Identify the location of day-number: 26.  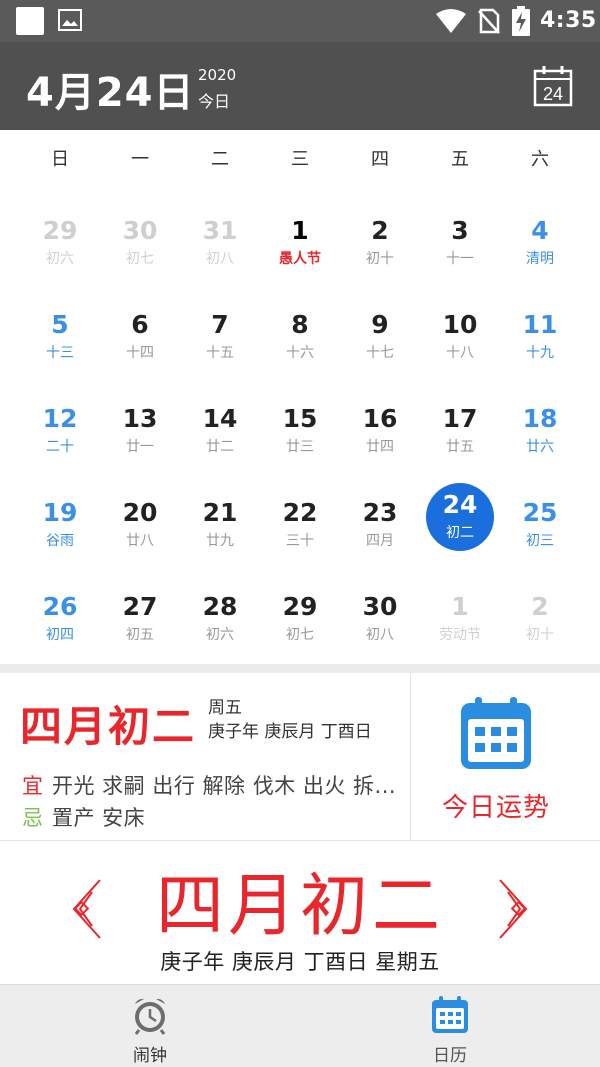
(60, 606).